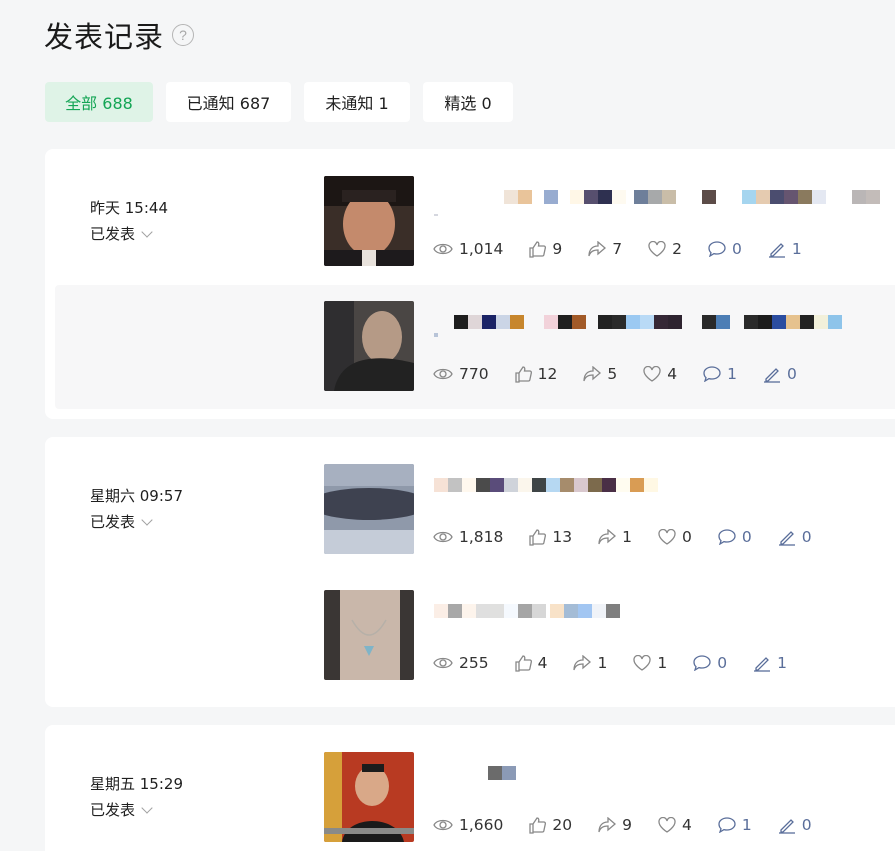 The width and height of the screenshot is (895, 851). I want to click on views-stat: 1,014, so click(468, 249).